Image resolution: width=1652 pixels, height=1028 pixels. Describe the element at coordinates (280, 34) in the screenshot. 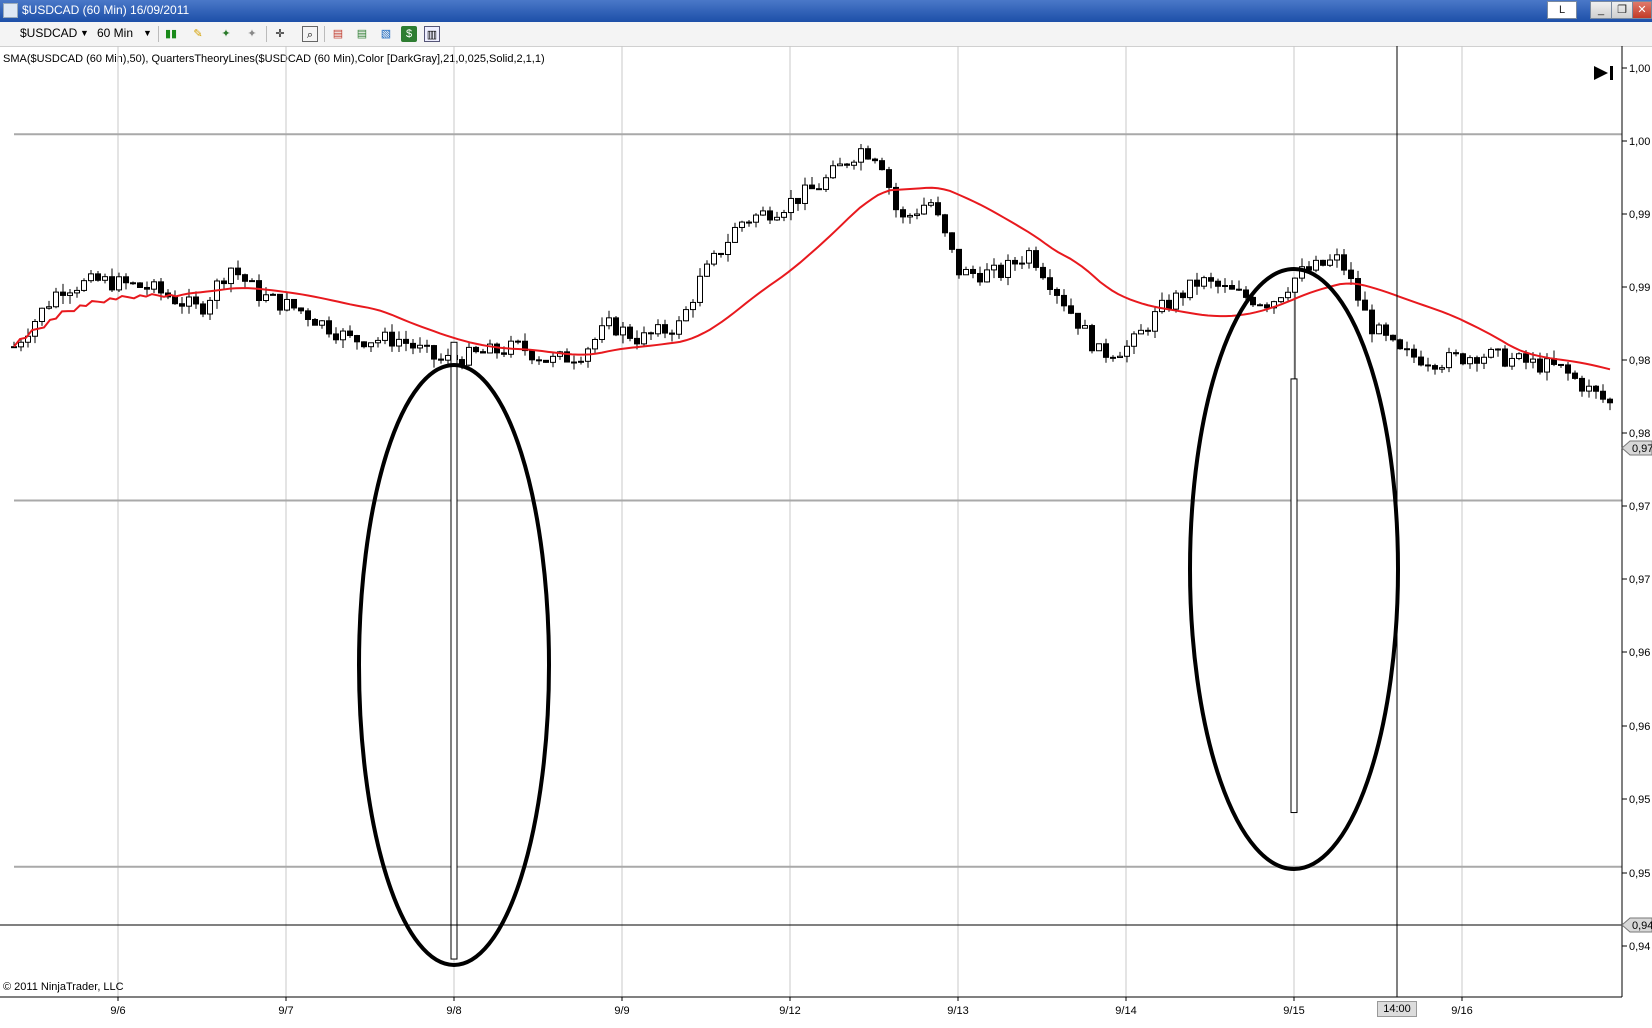

I see `crosshair-icon: ✛` at that location.